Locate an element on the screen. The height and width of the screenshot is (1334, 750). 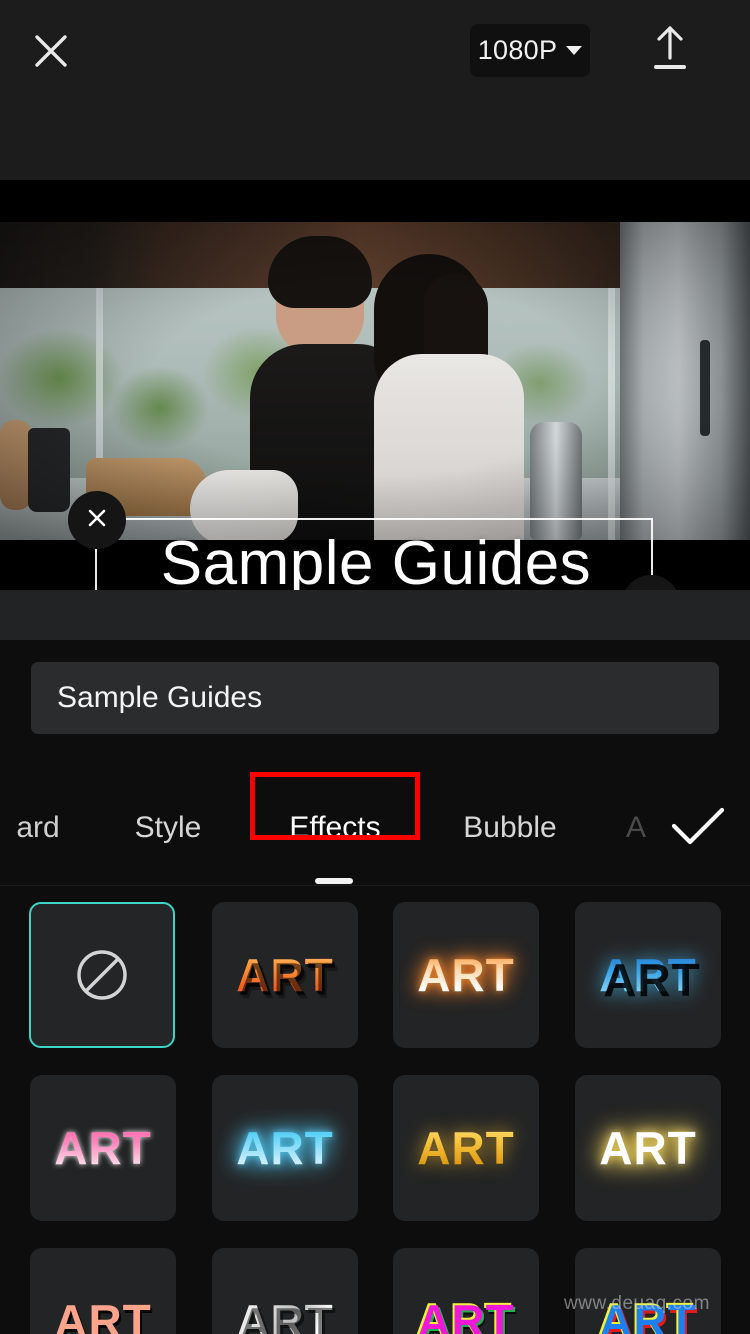
tab-label: A is located at coordinates (635, 827).